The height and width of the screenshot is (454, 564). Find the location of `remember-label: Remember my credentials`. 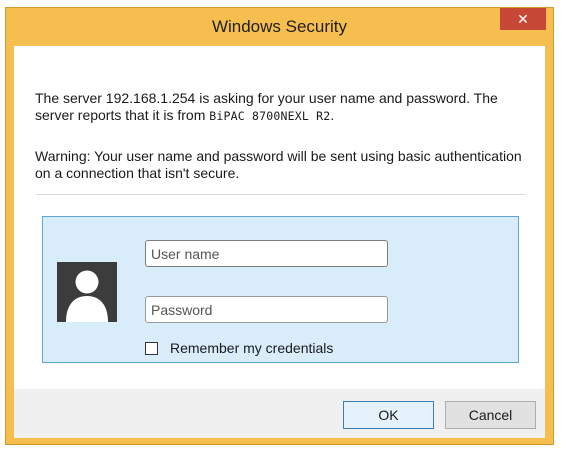

remember-label: Remember my credentials is located at coordinates (252, 348).